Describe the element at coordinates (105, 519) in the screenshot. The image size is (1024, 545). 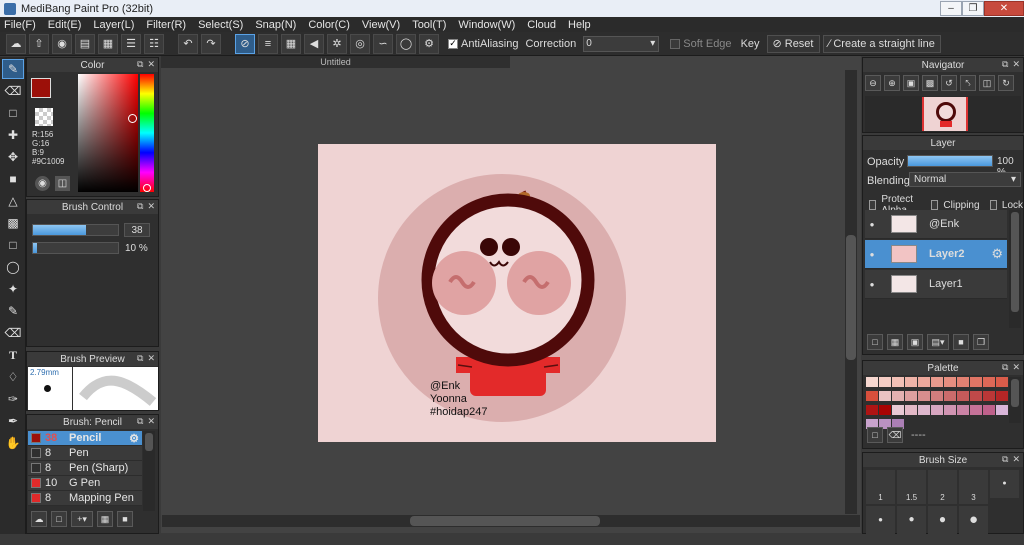
I see `brush-settings-icon: ▦` at that location.